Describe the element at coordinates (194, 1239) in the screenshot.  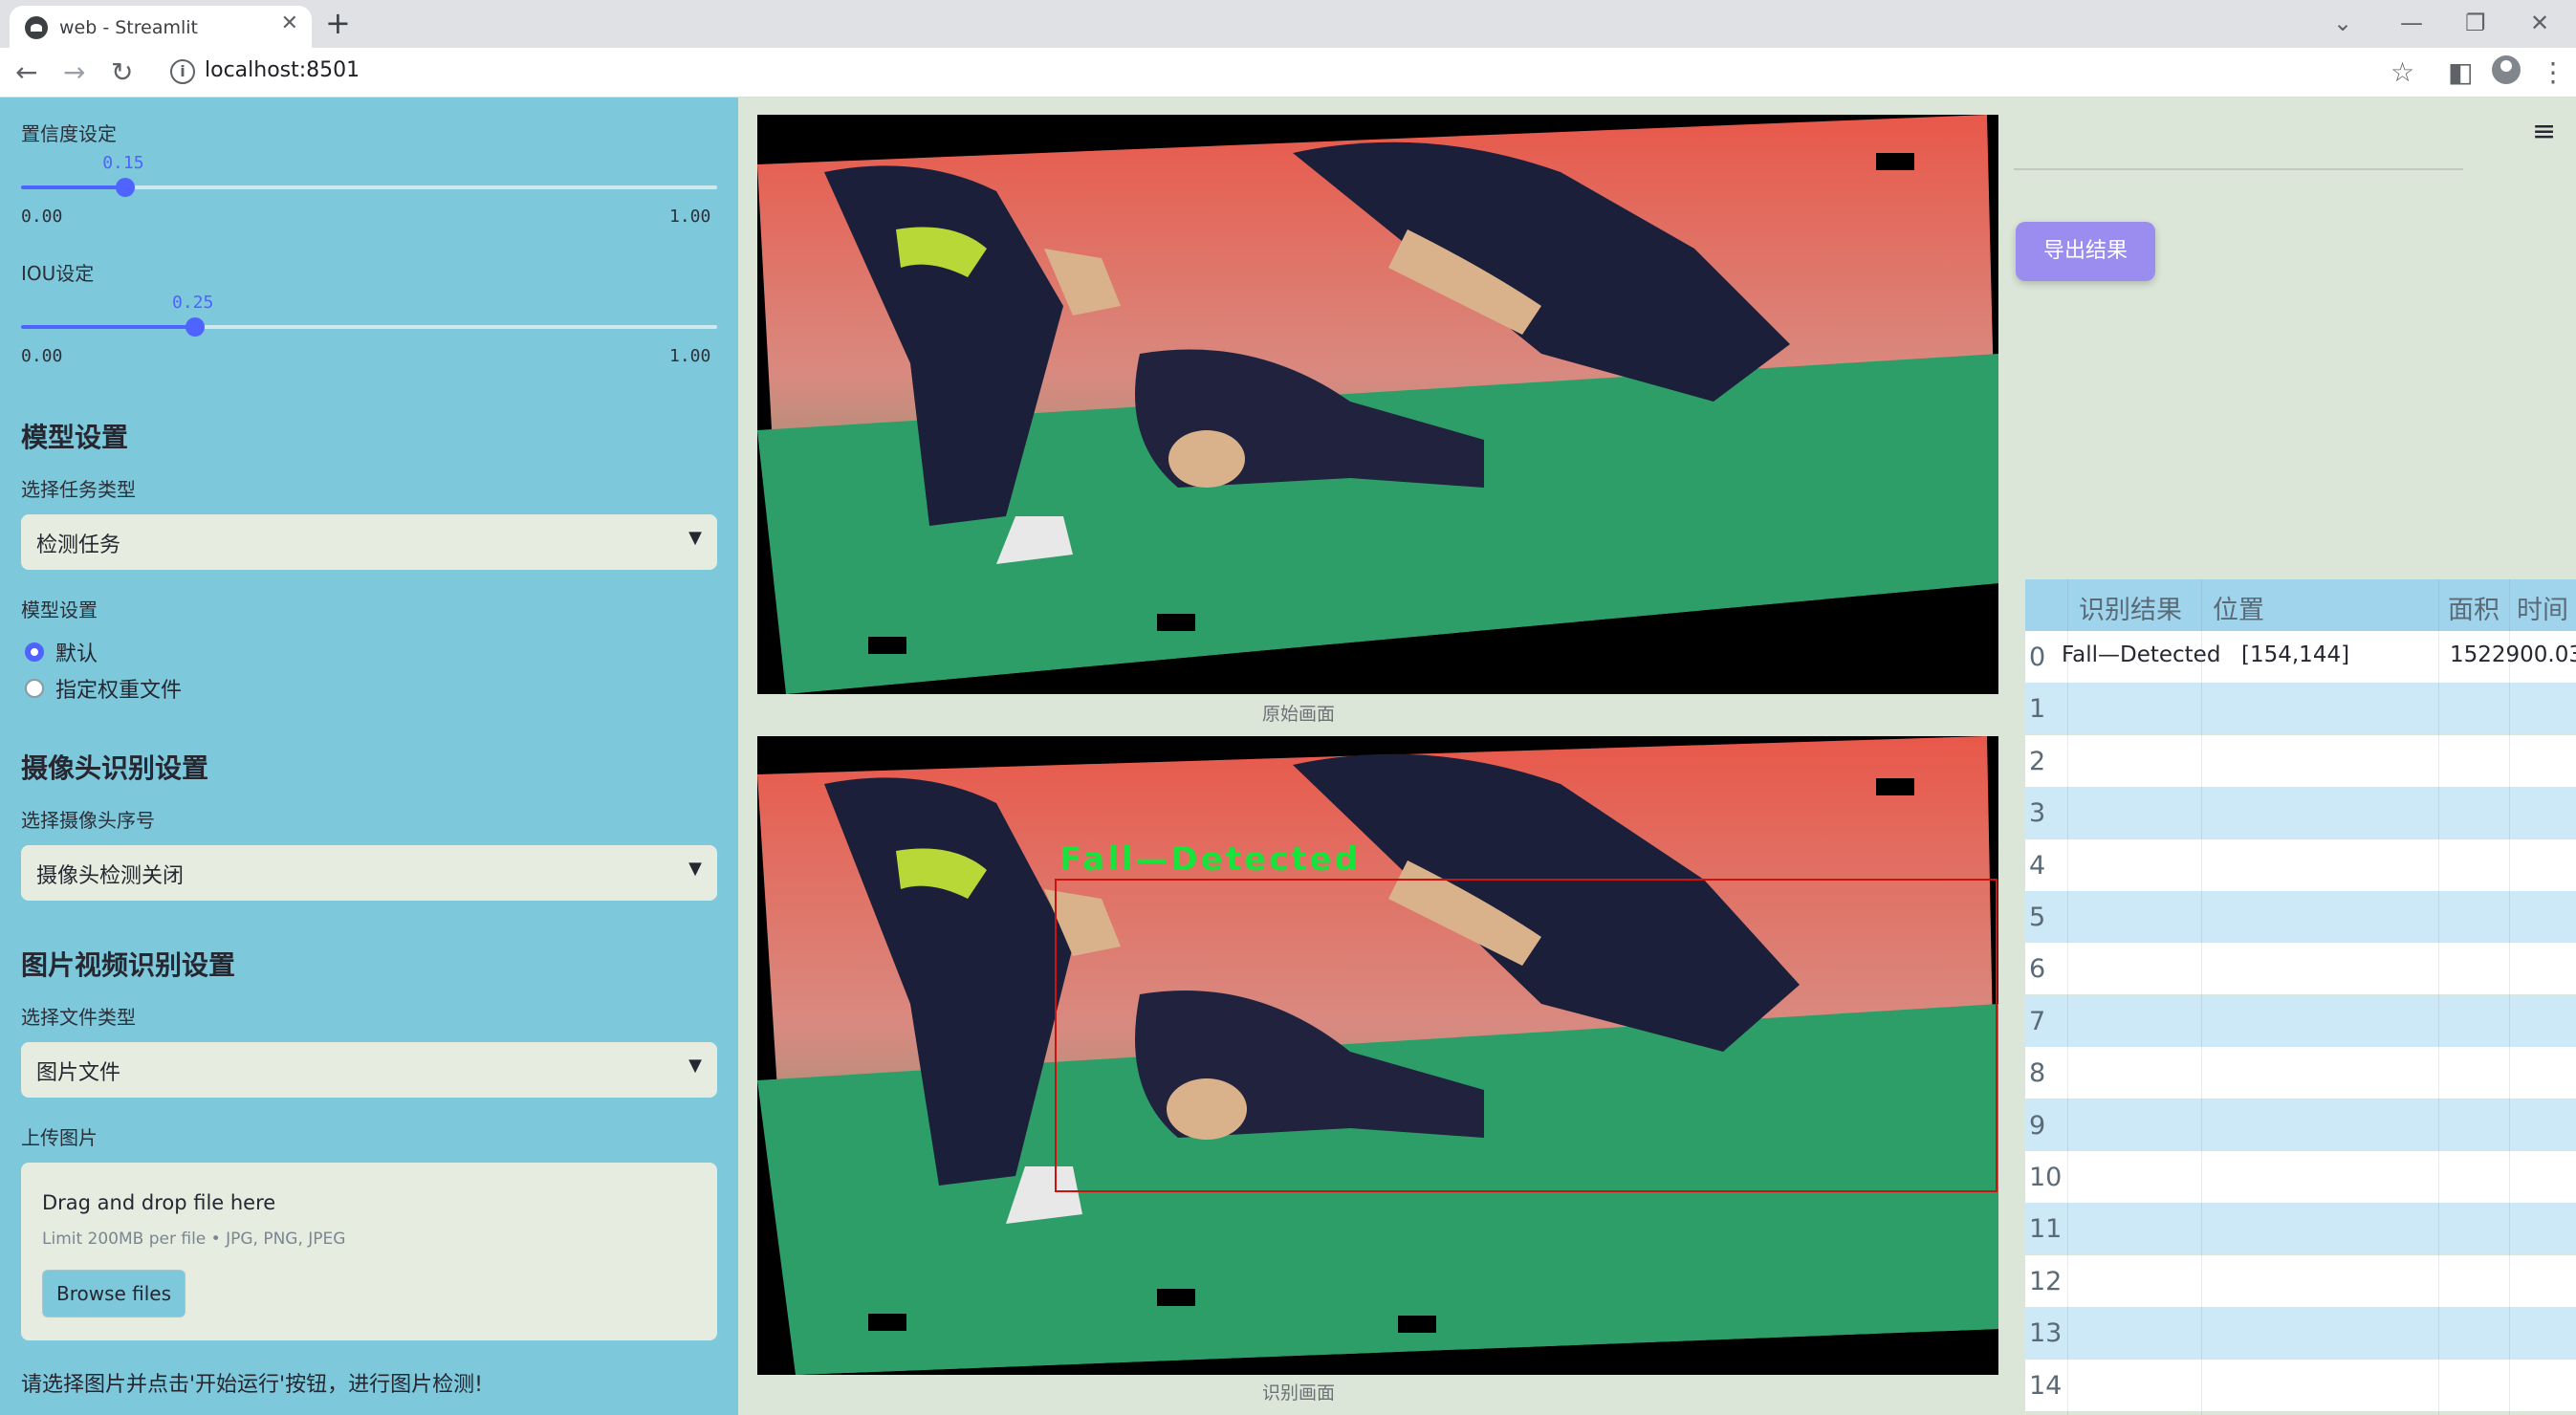
I see `dropzone-limit: Limit 200MB per file • JPG, PNG, JPEG` at that location.